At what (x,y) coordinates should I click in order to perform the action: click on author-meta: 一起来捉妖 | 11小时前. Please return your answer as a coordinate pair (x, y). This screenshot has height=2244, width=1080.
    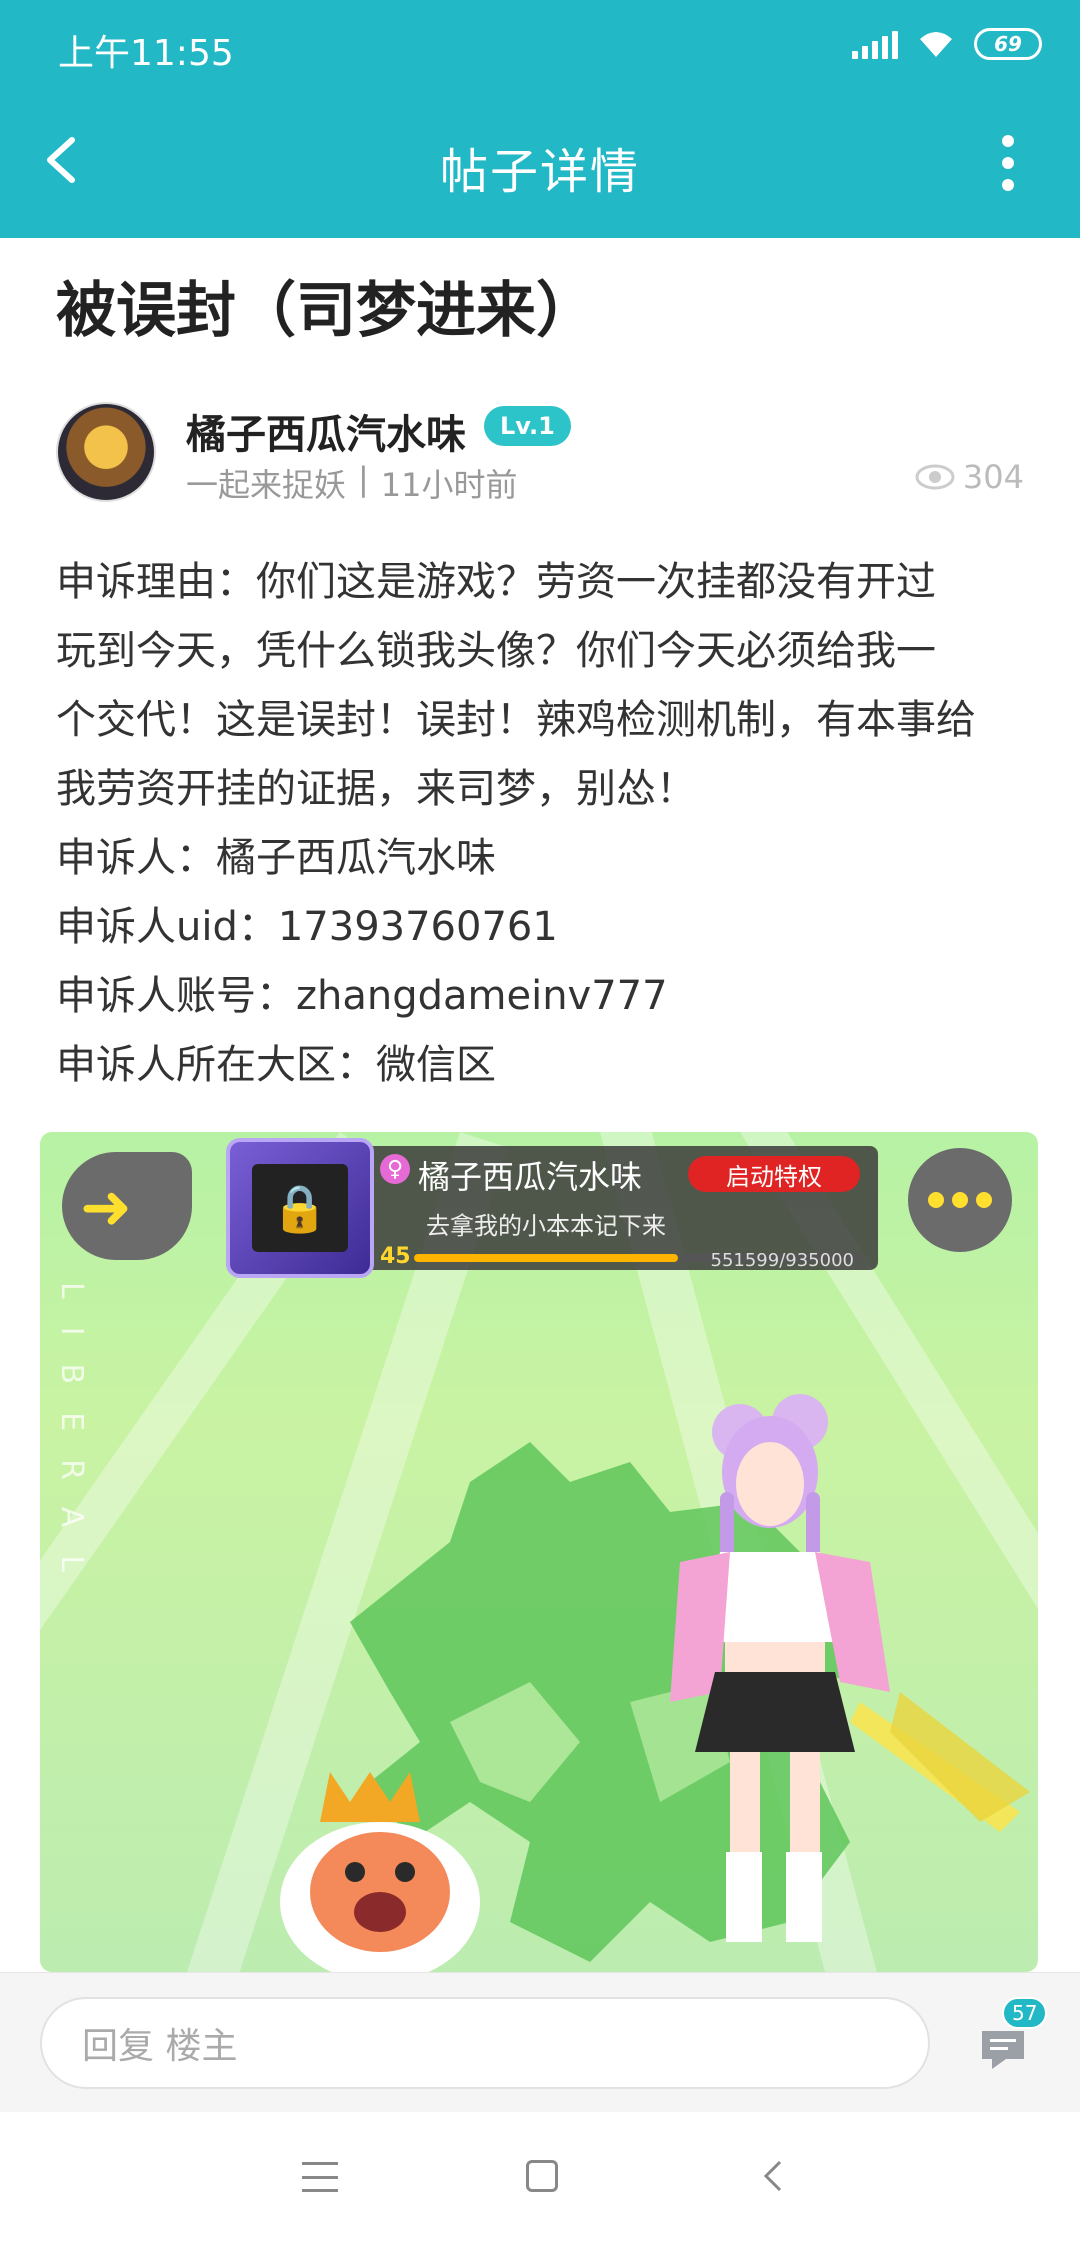
    Looking at the image, I should click on (352, 483).